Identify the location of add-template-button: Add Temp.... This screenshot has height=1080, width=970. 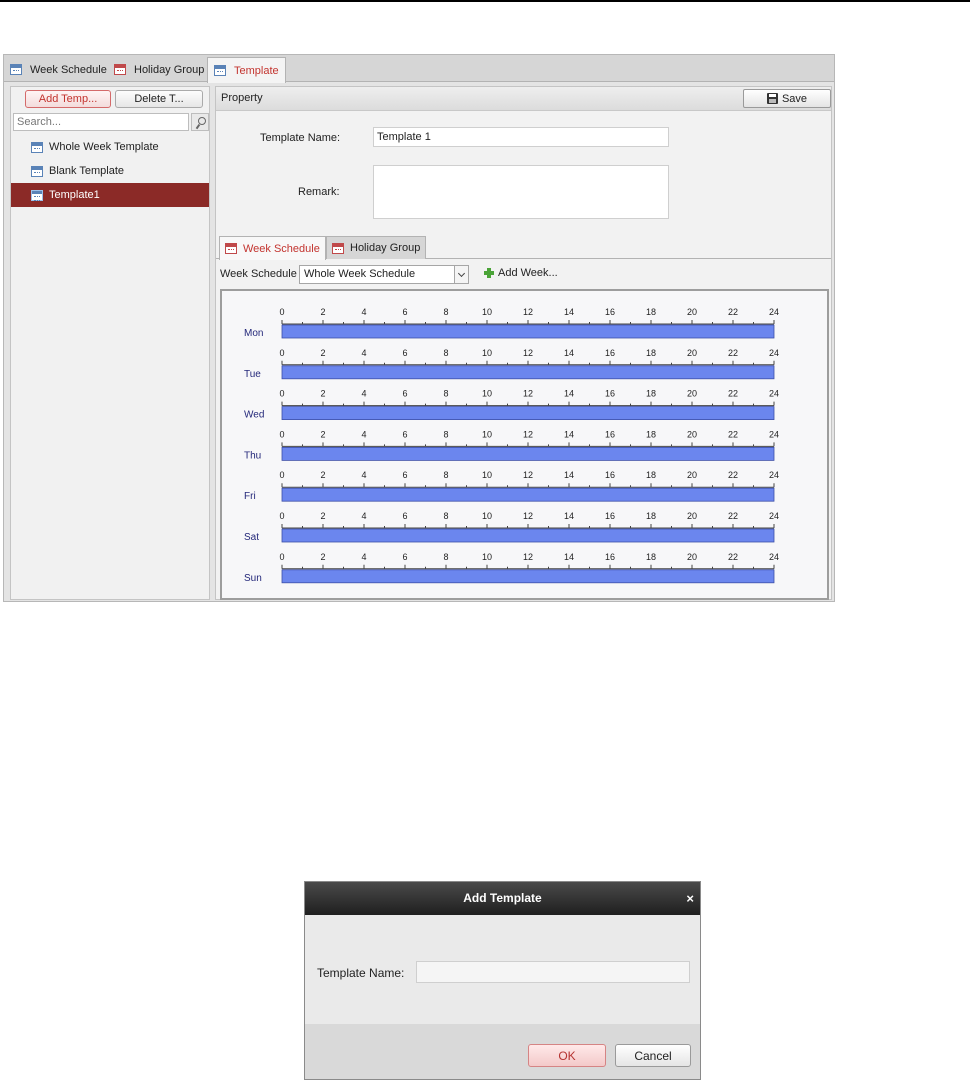
(68, 99).